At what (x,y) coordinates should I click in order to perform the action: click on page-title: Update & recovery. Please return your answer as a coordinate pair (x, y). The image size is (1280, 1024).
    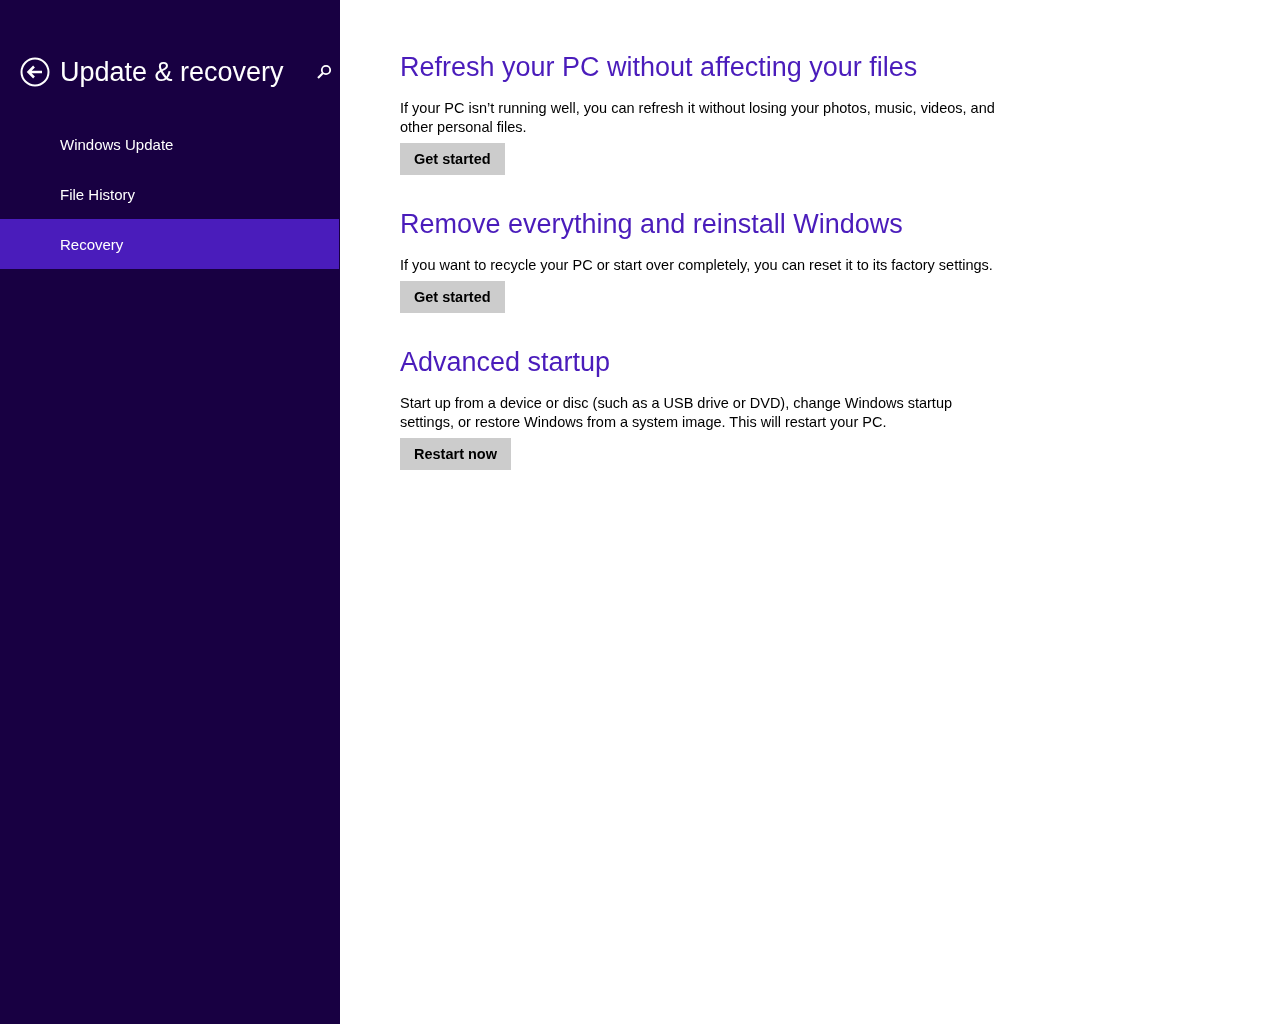
    Looking at the image, I should click on (172, 72).